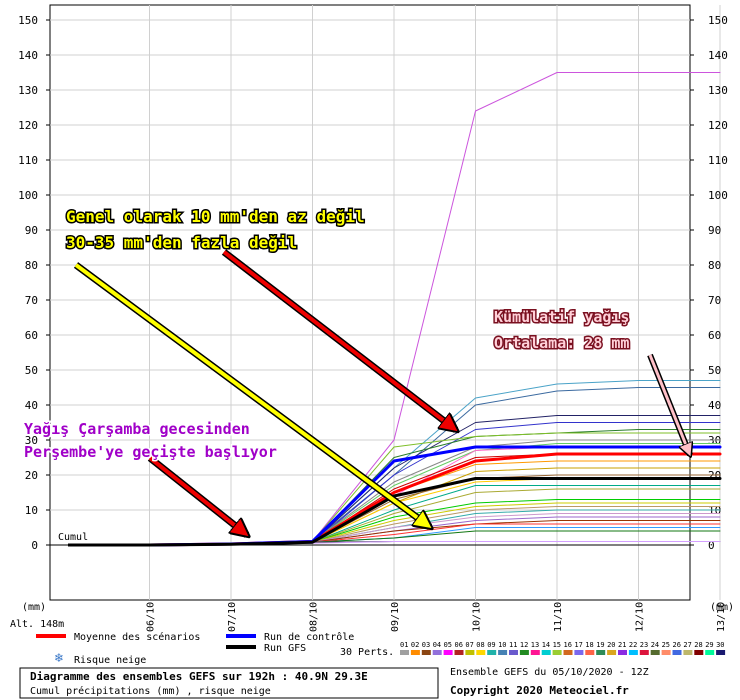  What do you see at coordinates (687, 645) in the screenshot?
I see `pert-number: 27` at bounding box center [687, 645].